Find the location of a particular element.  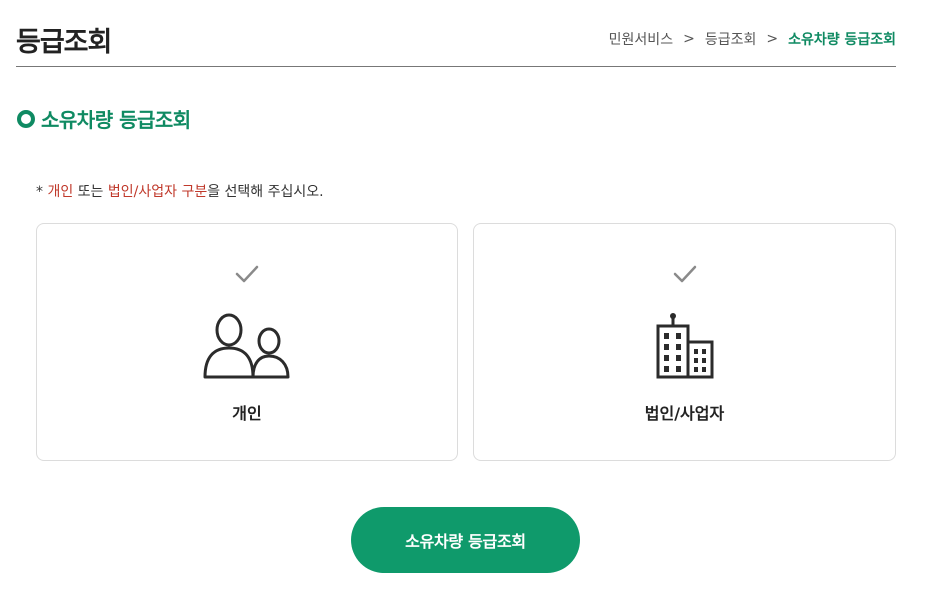

section-title: 소유차량 등급조회 is located at coordinates (104, 118).